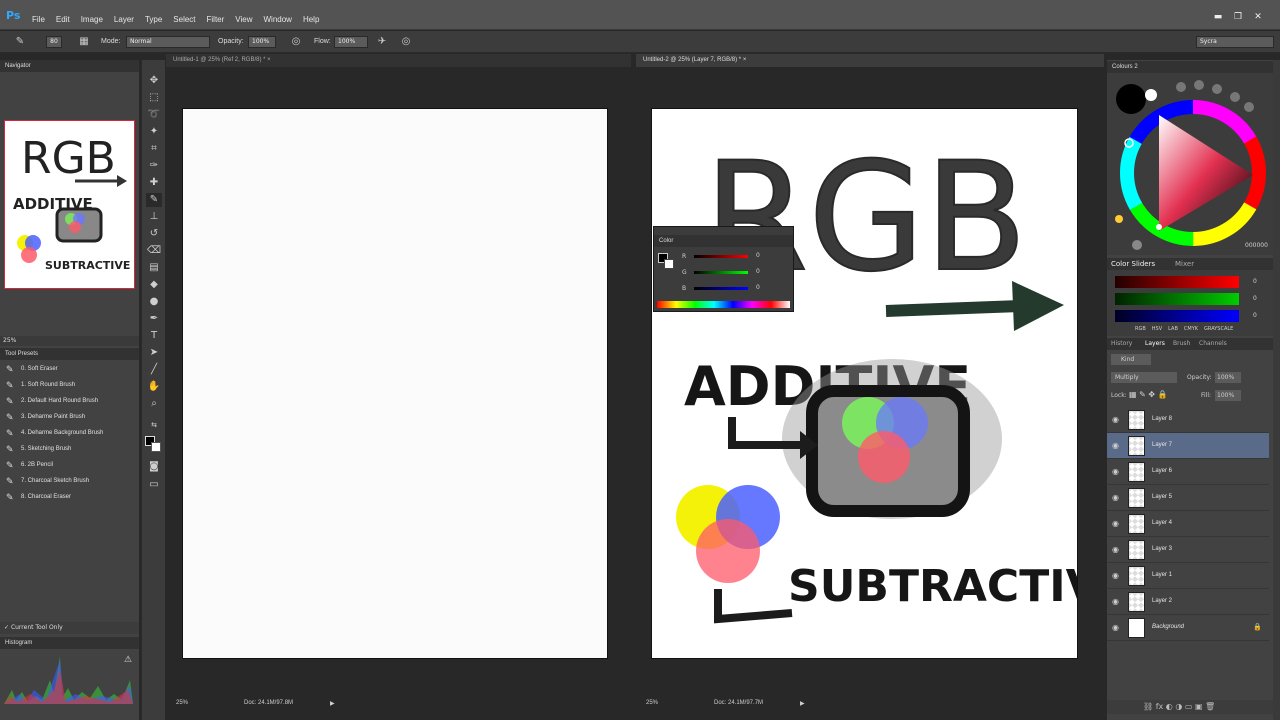 The image size is (1280, 720). Describe the element at coordinates (20, 42) in the screenshot. I see `brush-tool-icon: ✎` at that location.